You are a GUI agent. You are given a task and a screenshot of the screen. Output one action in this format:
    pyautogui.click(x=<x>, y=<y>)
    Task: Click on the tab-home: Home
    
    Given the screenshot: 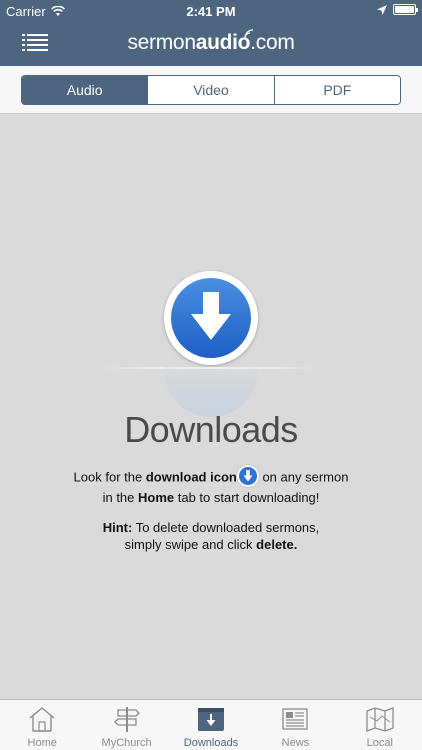 What is the action you would take?
    pyautogui.click(x=42, y=725)
    